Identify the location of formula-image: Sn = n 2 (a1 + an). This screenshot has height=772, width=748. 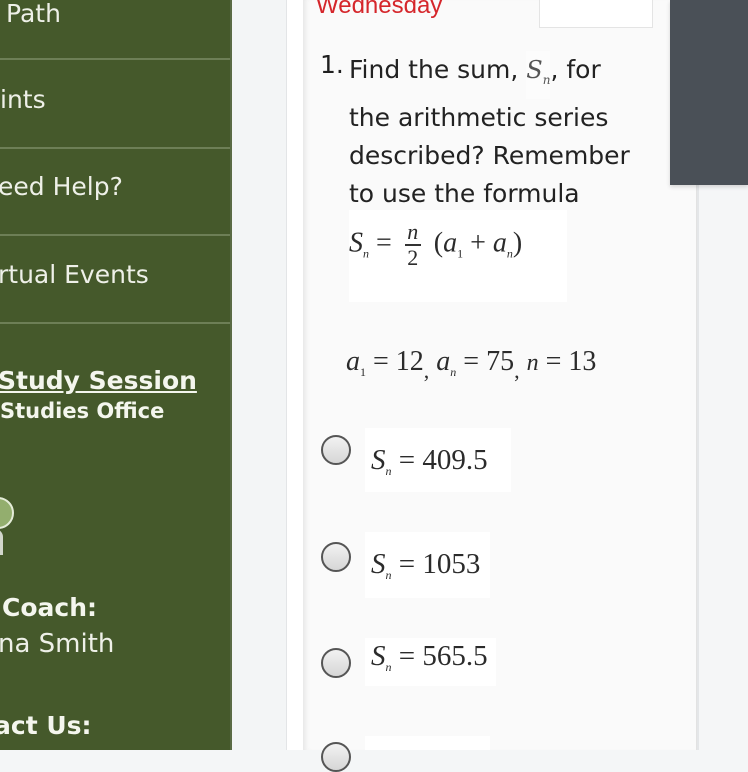
(458, 256).